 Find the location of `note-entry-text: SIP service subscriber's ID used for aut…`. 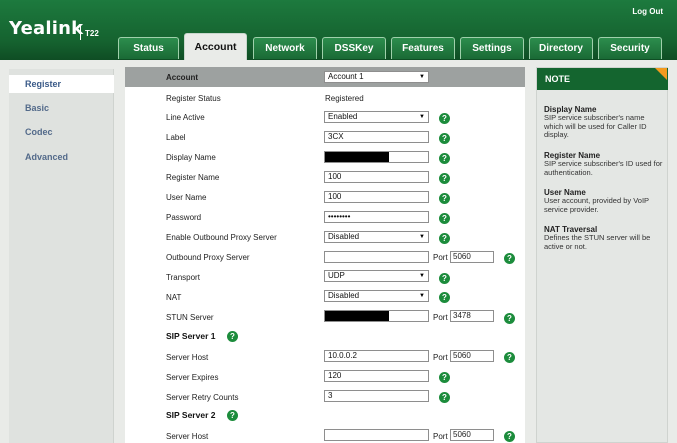

note-entry-text: SIP service subscriber's ID used for aut… is located at coordinates (603, 168).